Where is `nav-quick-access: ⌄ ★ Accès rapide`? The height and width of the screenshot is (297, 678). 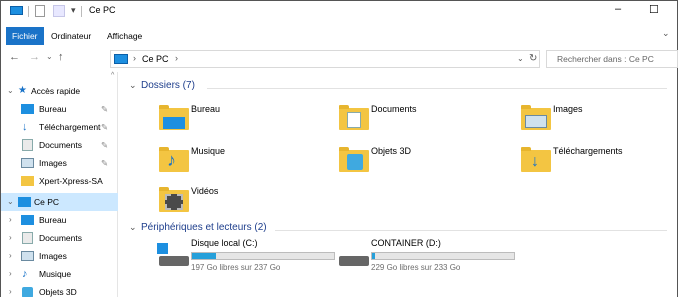
nav-quick-access: ⌄ ★ Accès rapide is located at coordinates (59, 91).